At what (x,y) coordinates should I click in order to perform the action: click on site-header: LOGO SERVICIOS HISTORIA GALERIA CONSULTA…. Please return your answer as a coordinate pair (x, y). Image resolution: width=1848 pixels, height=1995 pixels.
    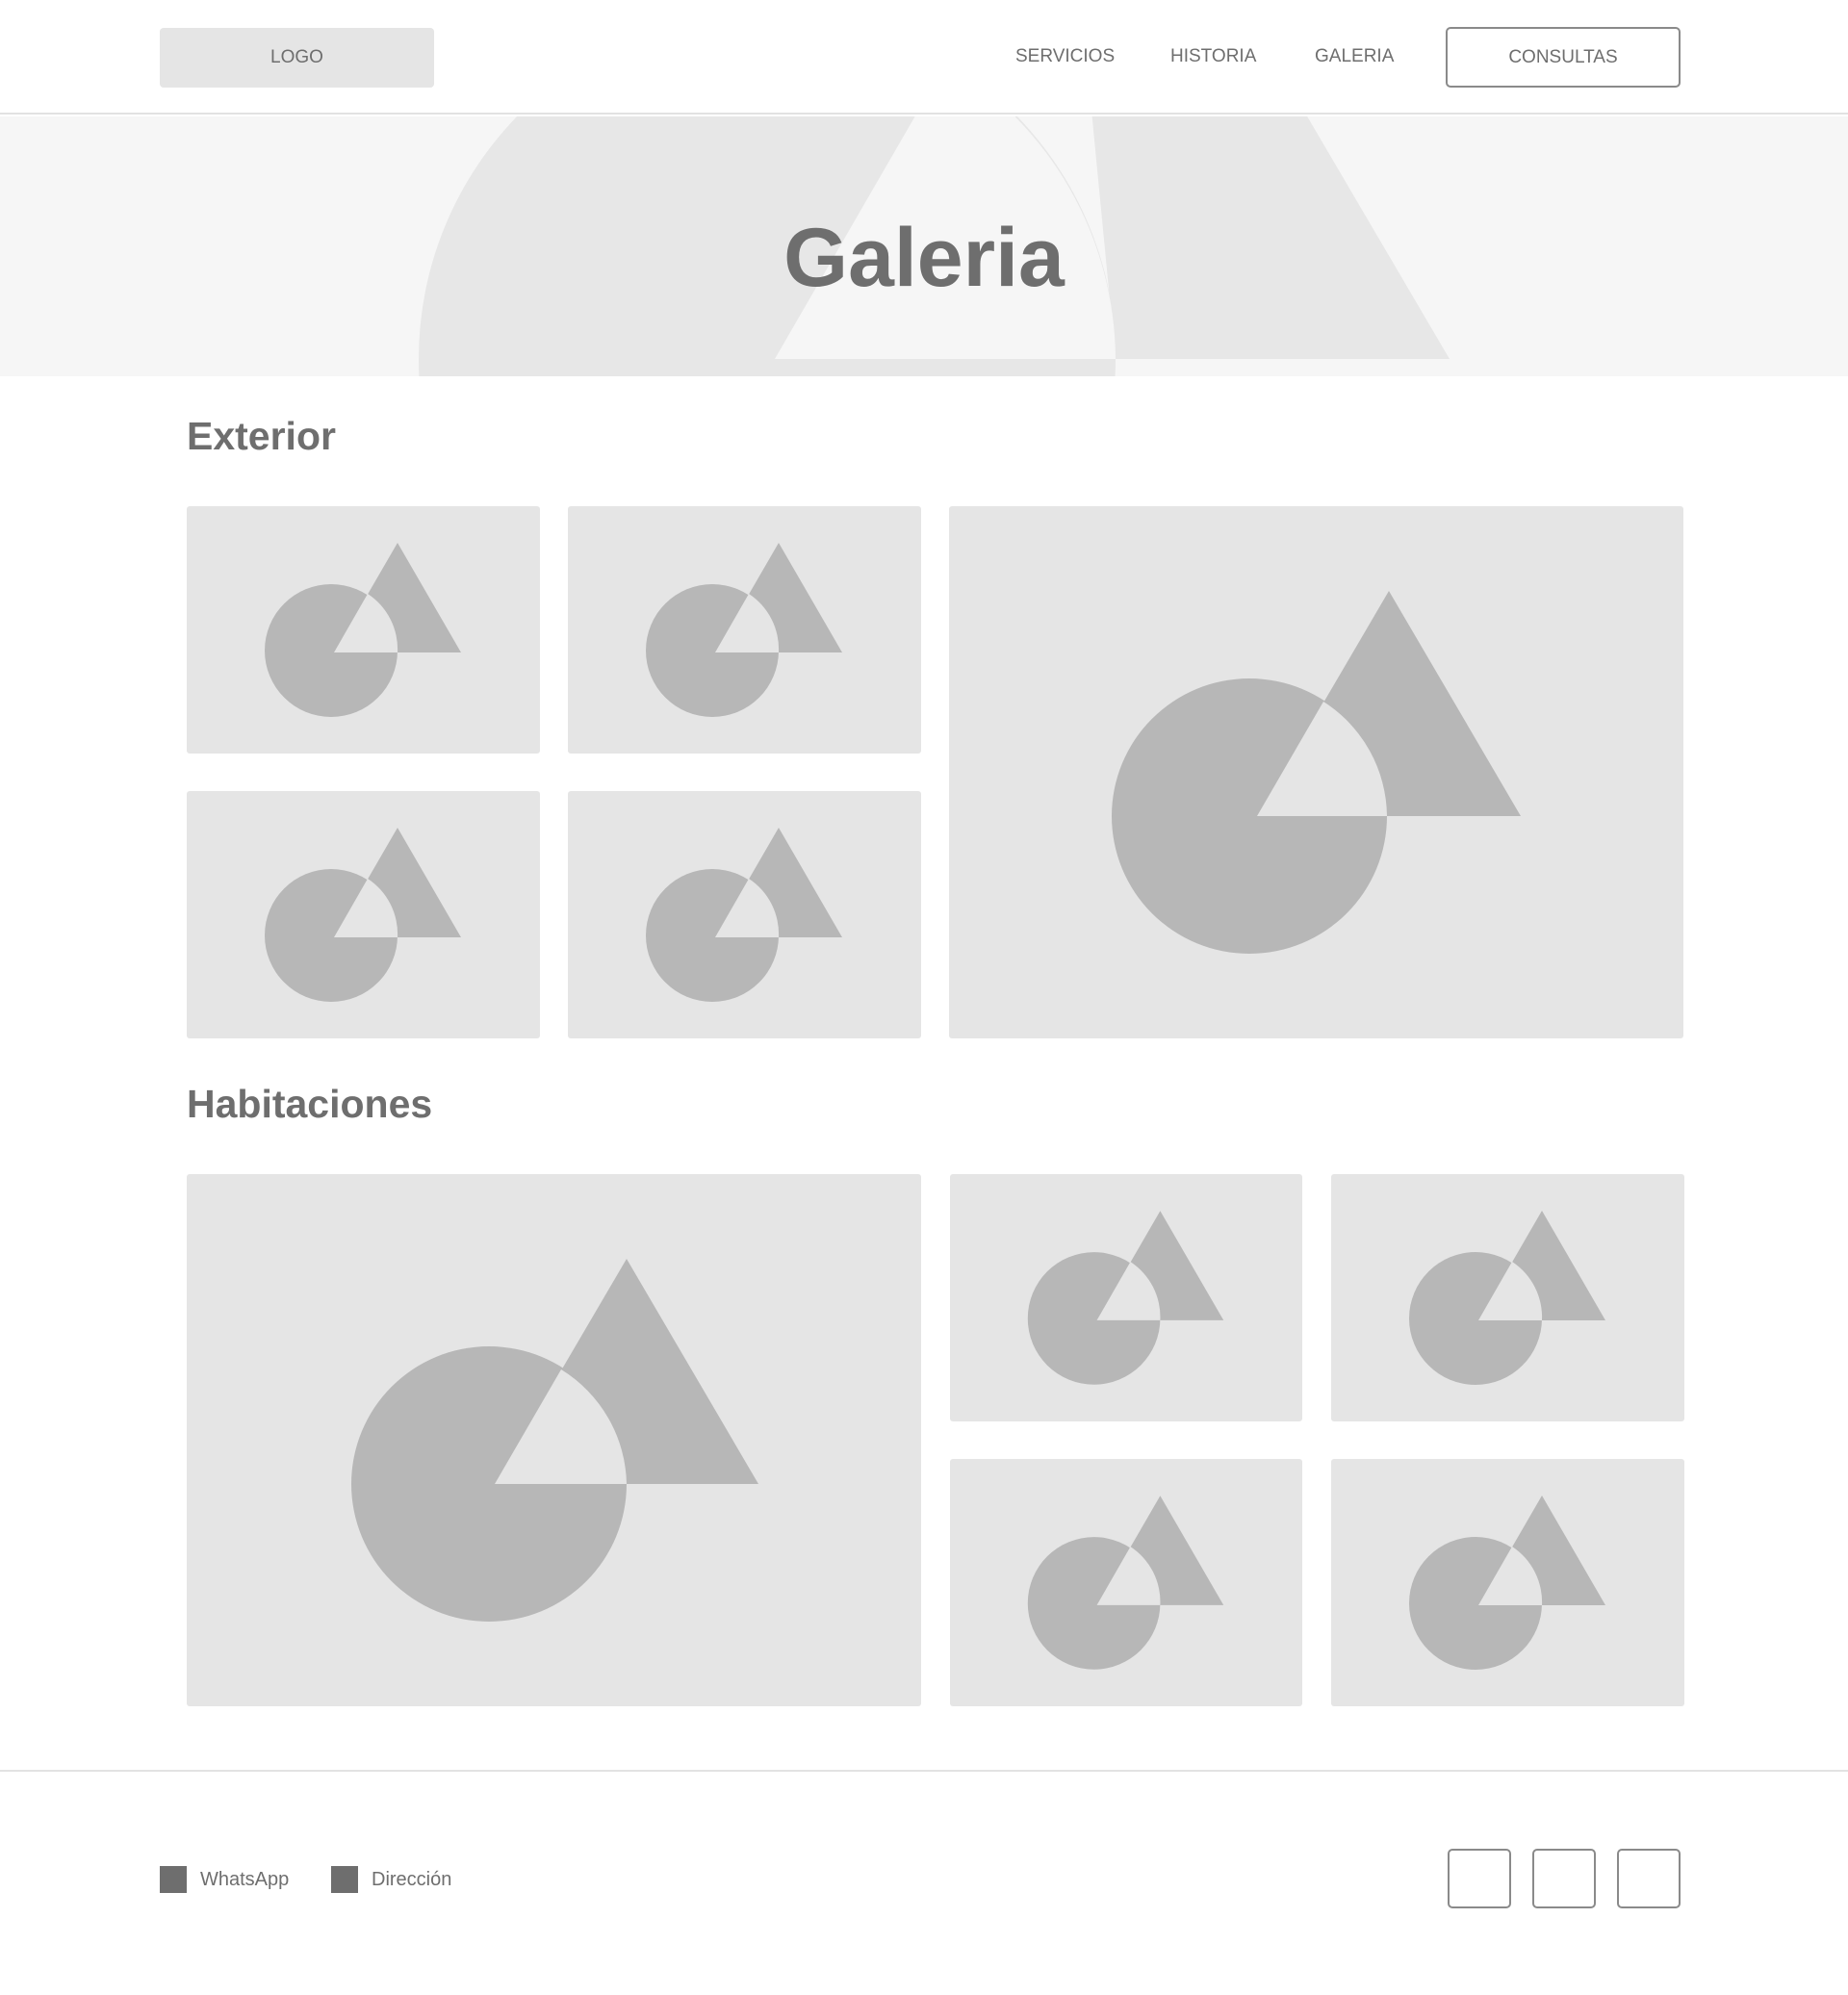
    Looking at the image, I should click on (924, 57).